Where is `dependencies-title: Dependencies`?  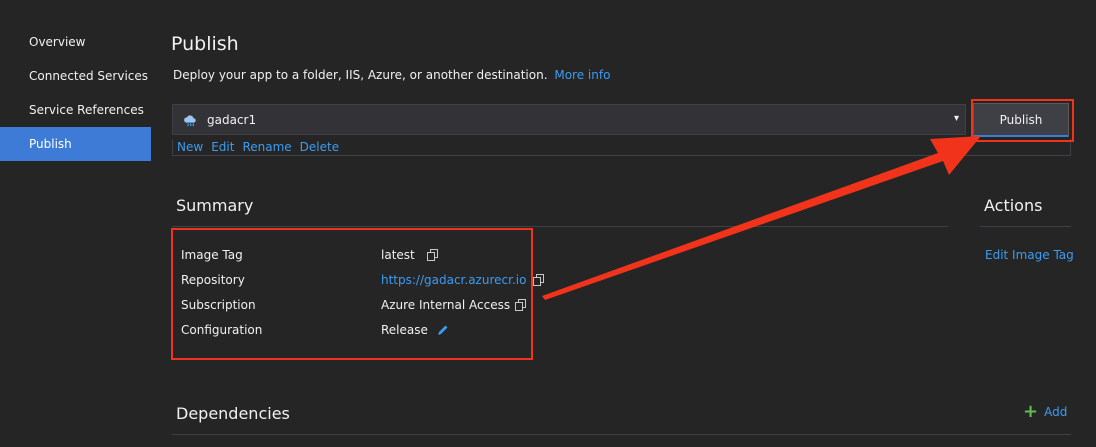 dependencies-title: Dependencies is located at coordinates (233, 413).